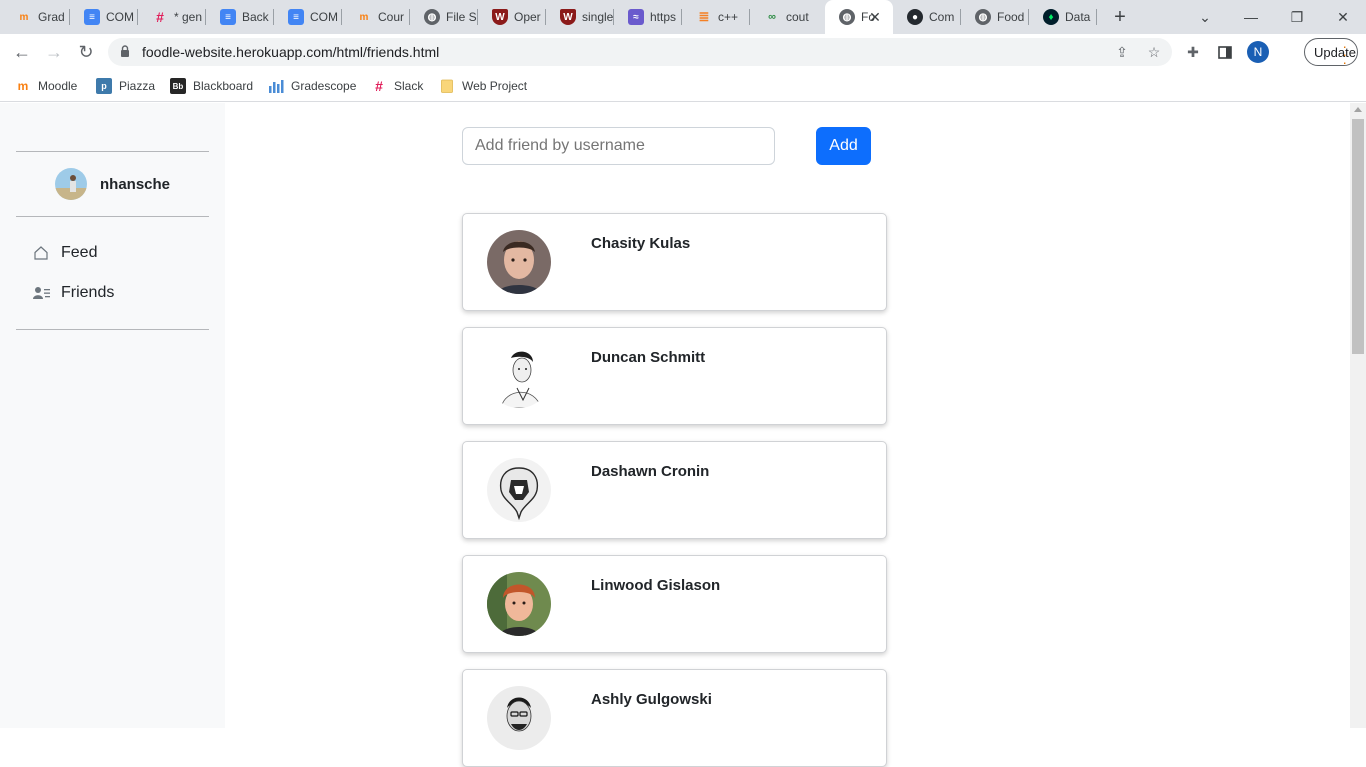  What do you see at coordinates (704, 16) in the screenshot?
I see `stackoverflow-icon: ≣` at bounding box center [704, 16].